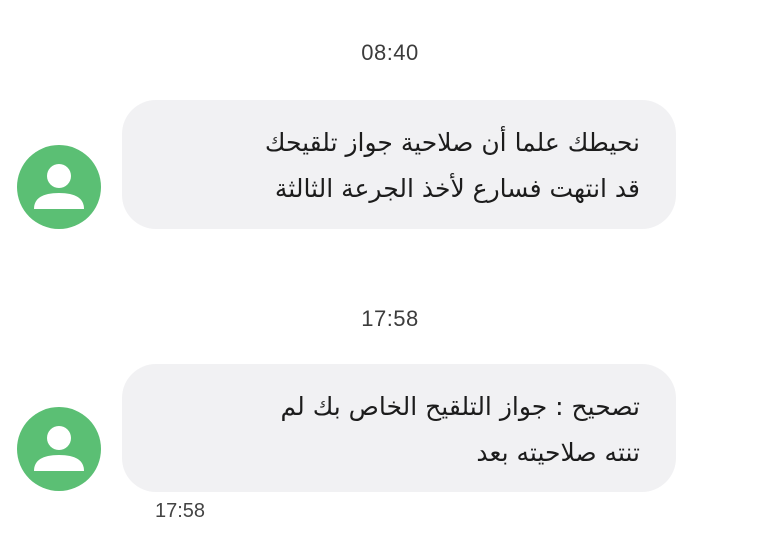  What do you see at coordinates (180, 511) in the screenshot?
I see `message-sent-time: 17:58` at bounding box center [180, 511].